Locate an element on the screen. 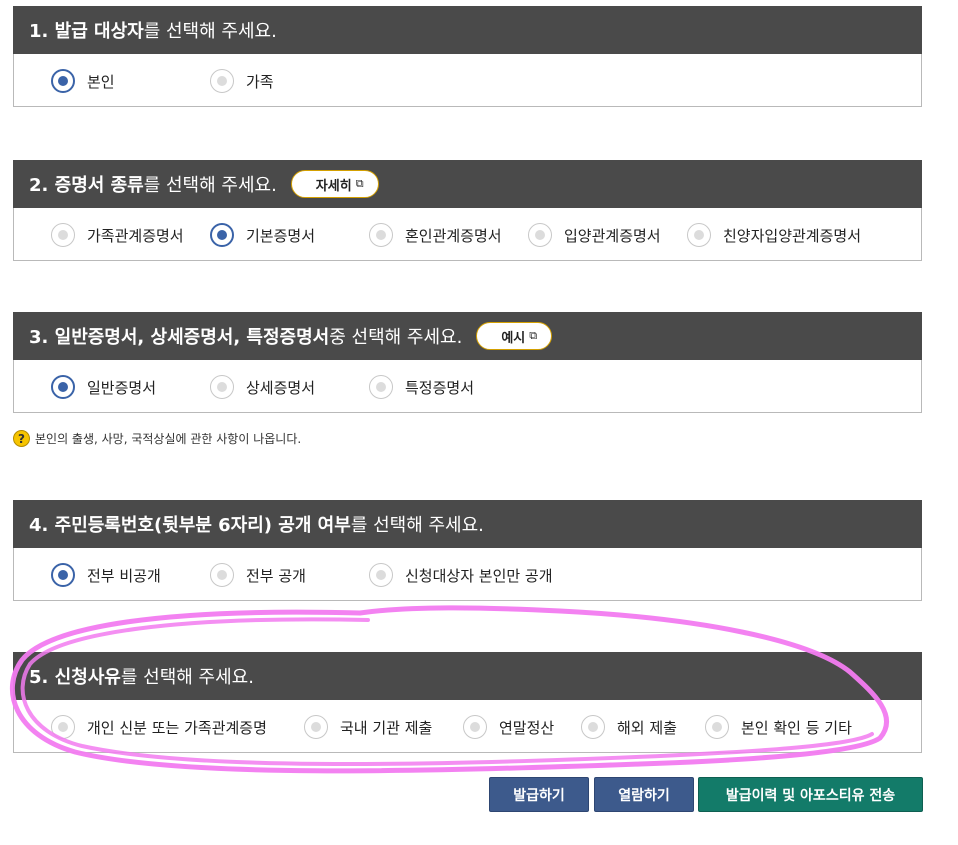 This screenshot has width=958, height=845. section-header: 5. 신청사유 를 선택해 주세요. is located at coordinates (467, 676).